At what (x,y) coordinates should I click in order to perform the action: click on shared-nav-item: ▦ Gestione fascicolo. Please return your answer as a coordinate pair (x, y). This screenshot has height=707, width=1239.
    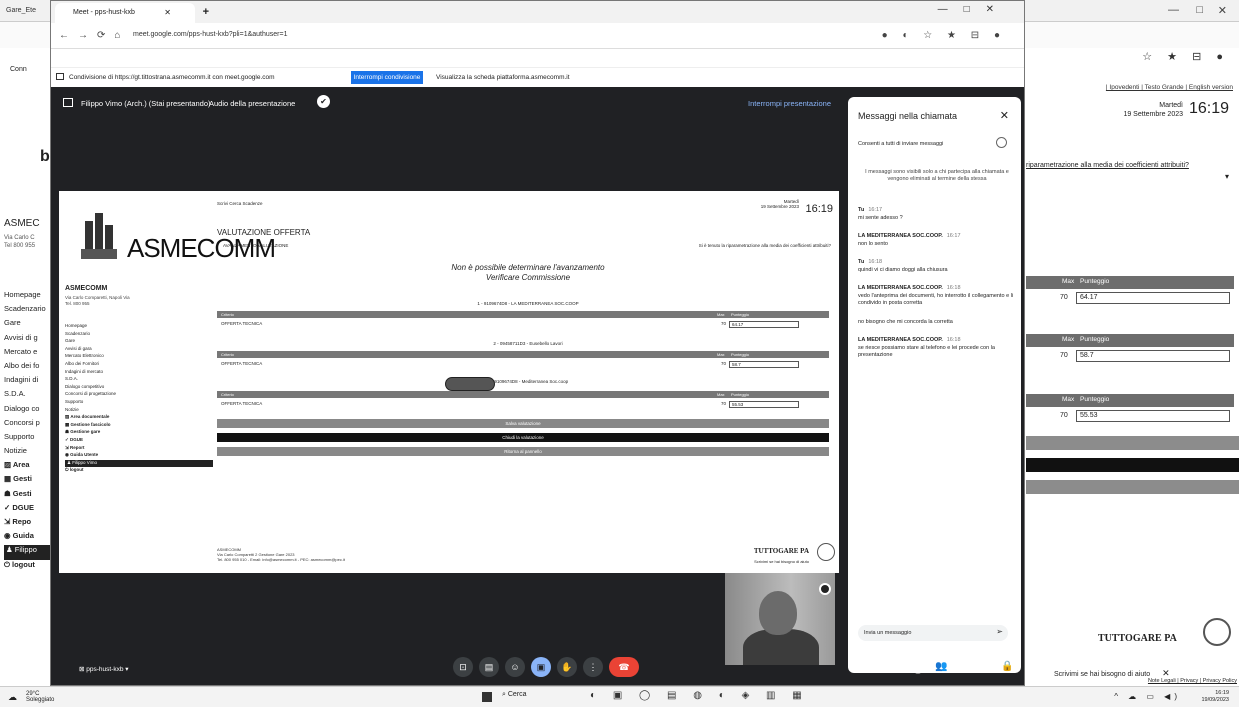
    Looking at the image, I should click on (139, 426).